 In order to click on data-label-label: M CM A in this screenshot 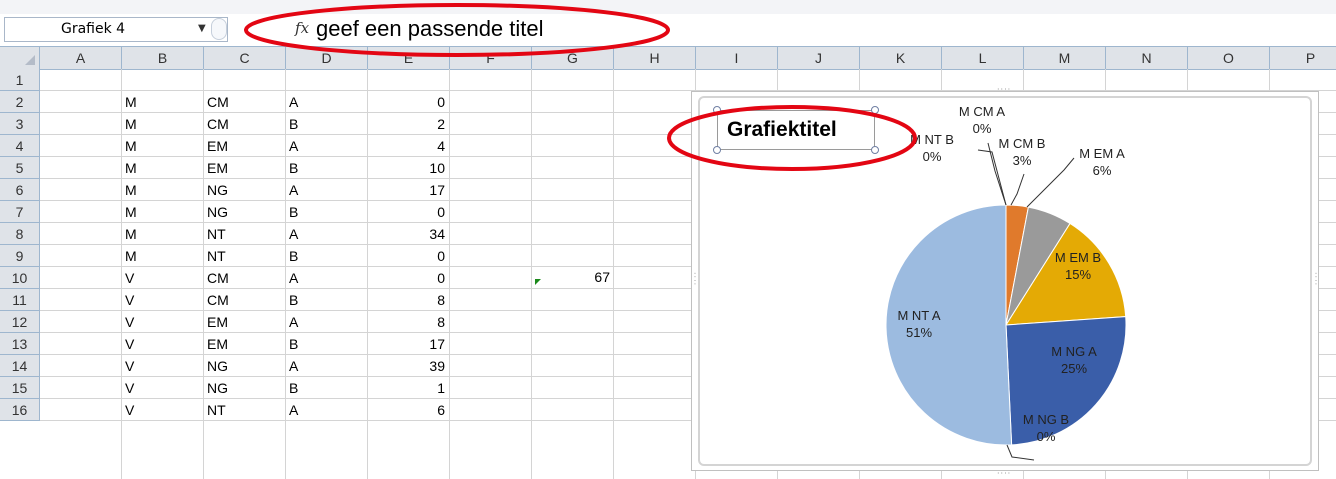, I will do `click(982, 111)`.